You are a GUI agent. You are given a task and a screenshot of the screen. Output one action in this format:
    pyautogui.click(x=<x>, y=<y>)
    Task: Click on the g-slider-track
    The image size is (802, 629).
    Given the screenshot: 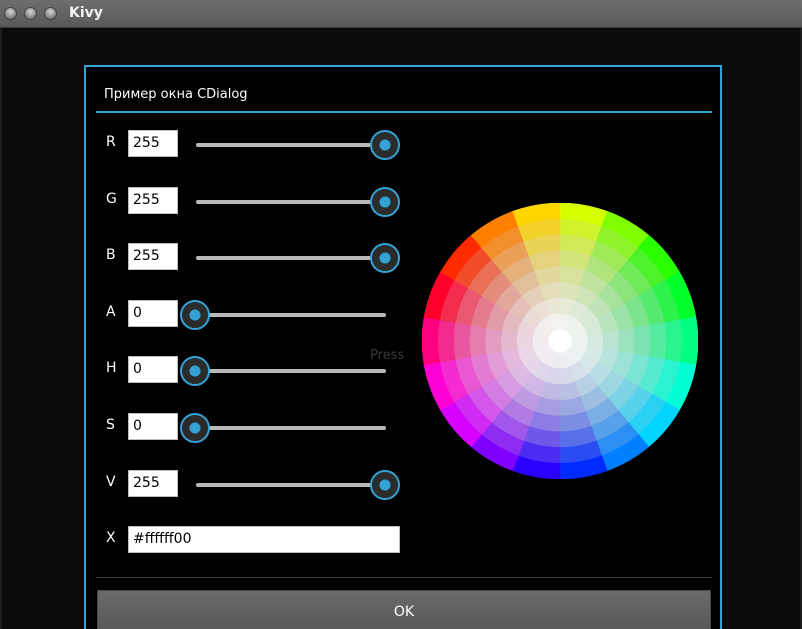 What is the action you would take?
    pyautogui.click(x=291, y=202)
    